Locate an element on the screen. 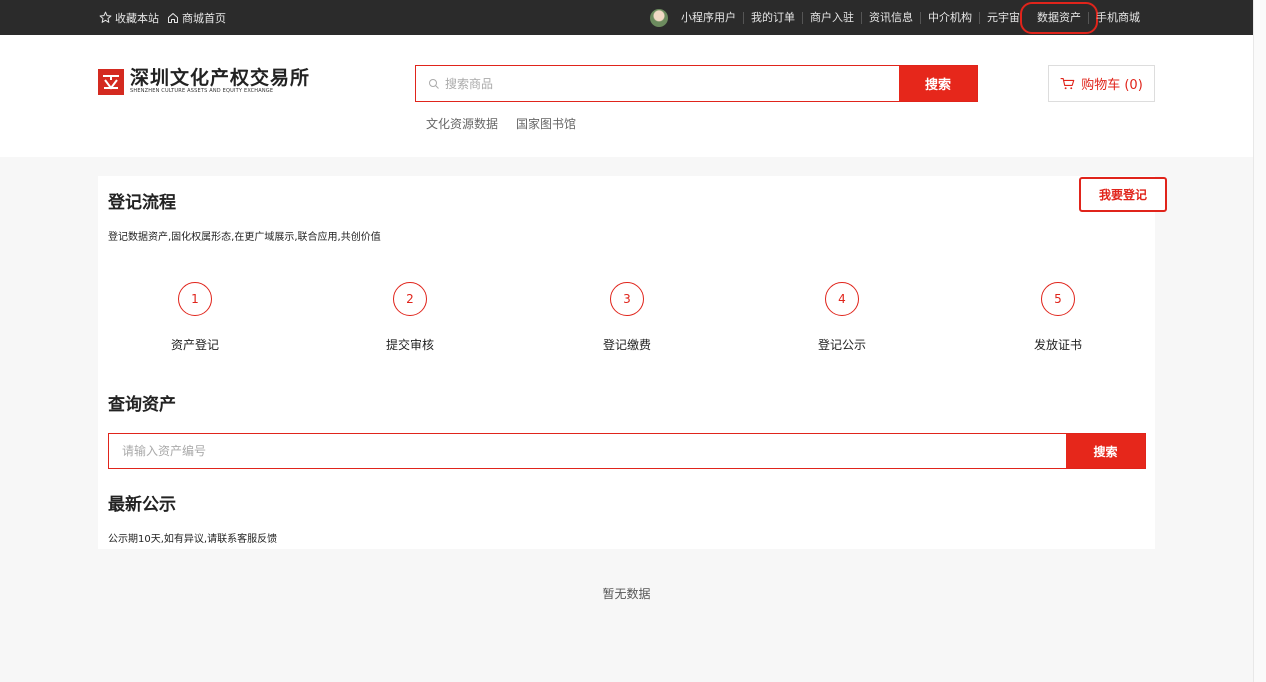 Image resolution: width=1266 pixels, height=682 pixels. nav-metaverse: 元宇宙 is located at coordinates (1003, 17).